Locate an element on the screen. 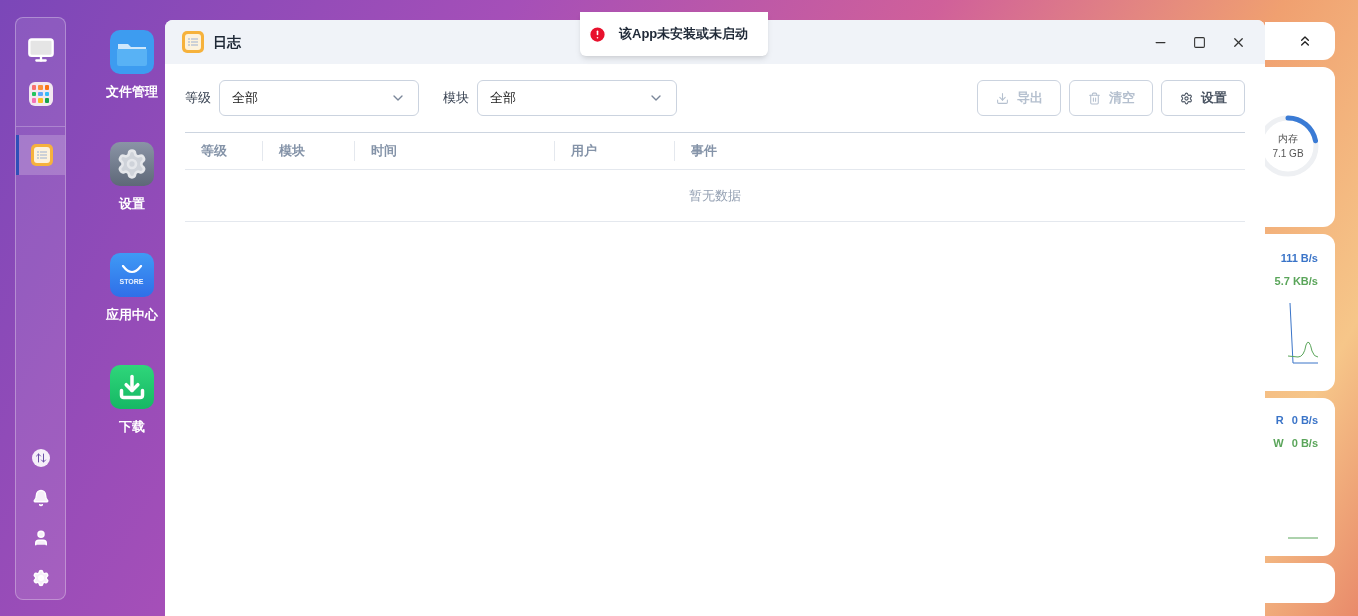 The image size is (1358, 616). dock-item is located at coordinates (40, 155).